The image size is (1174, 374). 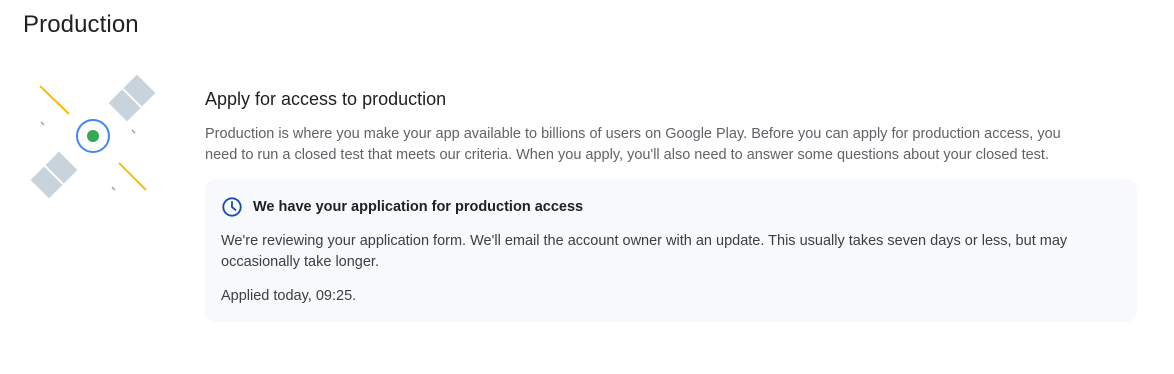 I want to click on solar-panel-bottom, so click(x=54, y=174).